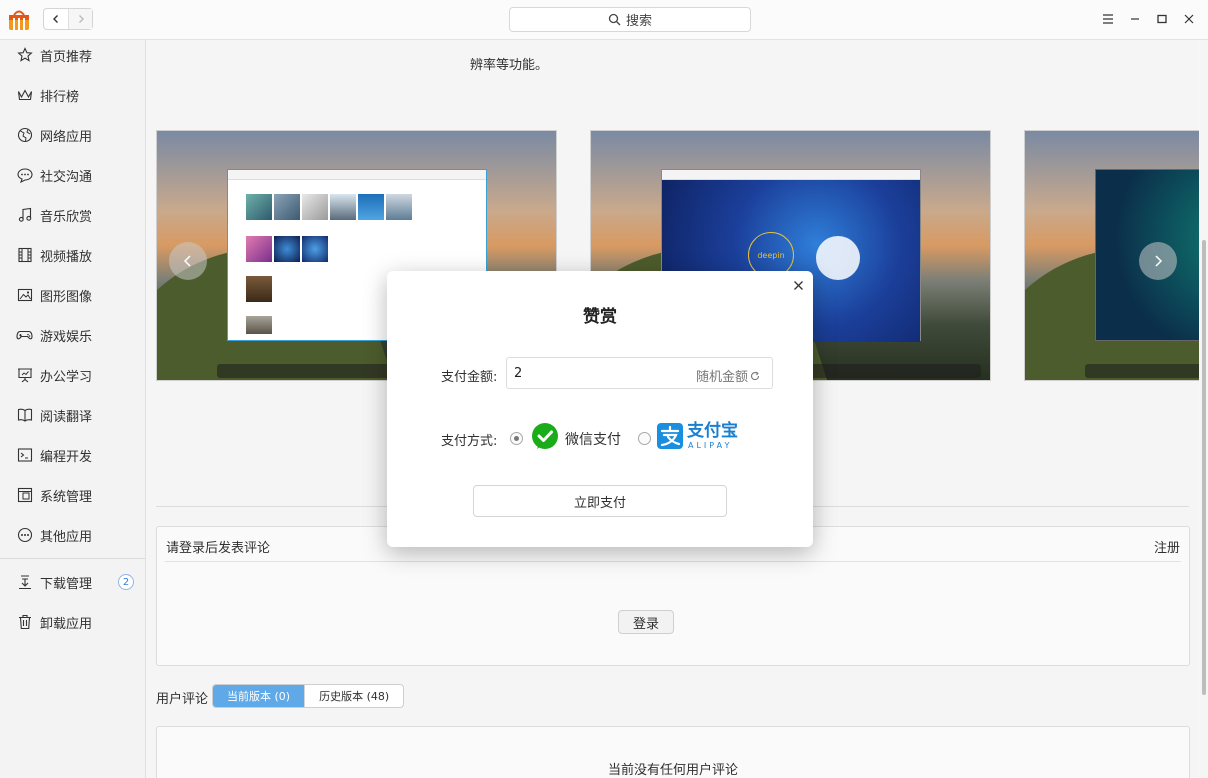  I want to click on review-version-tabs: 当前版本 (0) 历史版本 (48), so click(308, 696).